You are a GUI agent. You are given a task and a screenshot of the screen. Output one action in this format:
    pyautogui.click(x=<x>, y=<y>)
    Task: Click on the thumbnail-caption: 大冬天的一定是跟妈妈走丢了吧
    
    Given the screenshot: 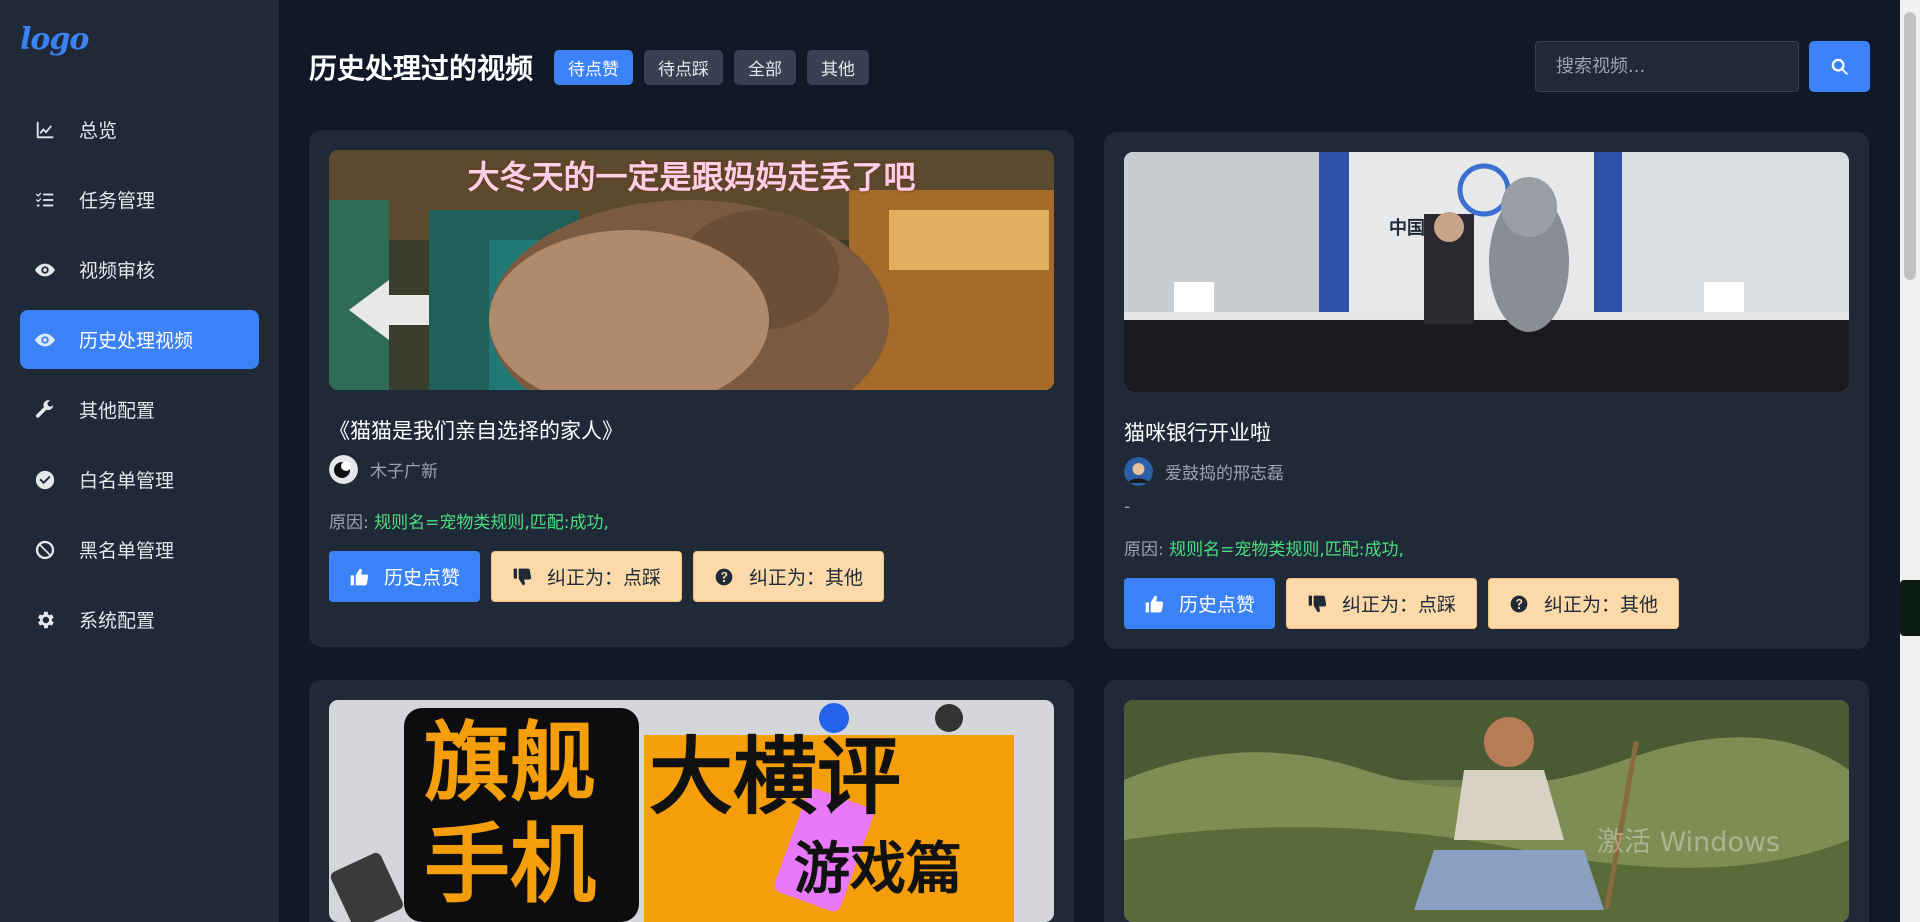 What is the action you would take?
    pyautogui.click(x=691, y=177)
    